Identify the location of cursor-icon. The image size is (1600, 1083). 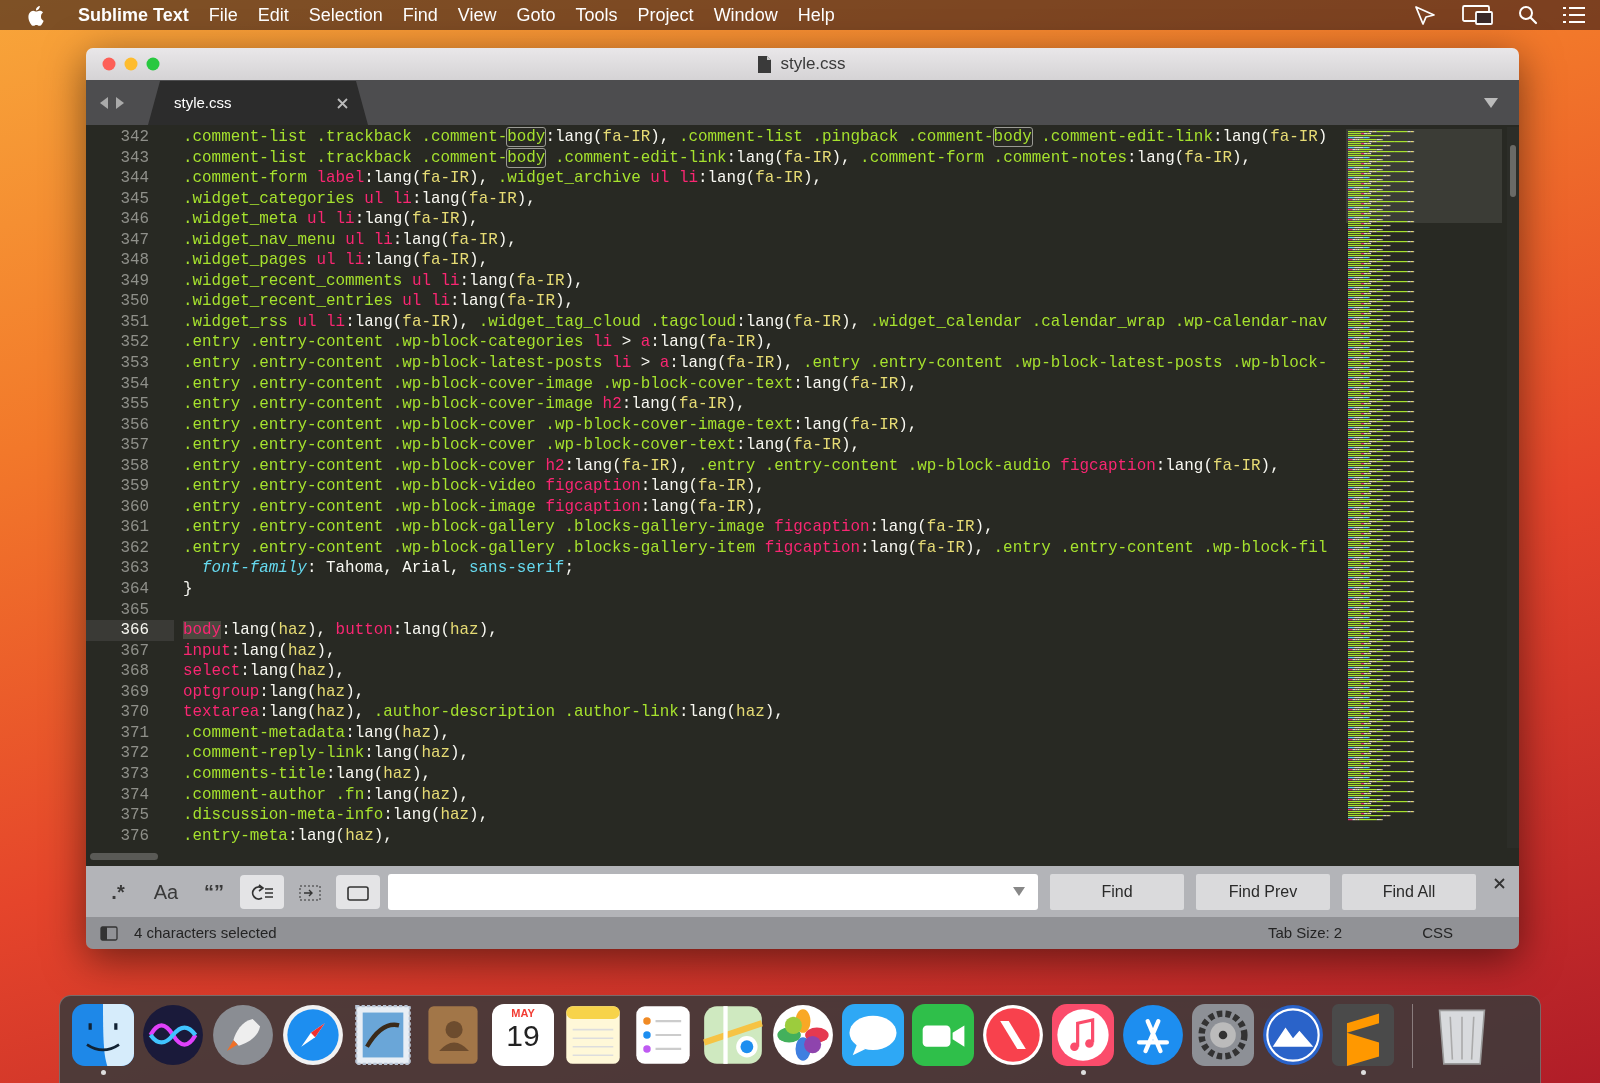
(1426, 15).